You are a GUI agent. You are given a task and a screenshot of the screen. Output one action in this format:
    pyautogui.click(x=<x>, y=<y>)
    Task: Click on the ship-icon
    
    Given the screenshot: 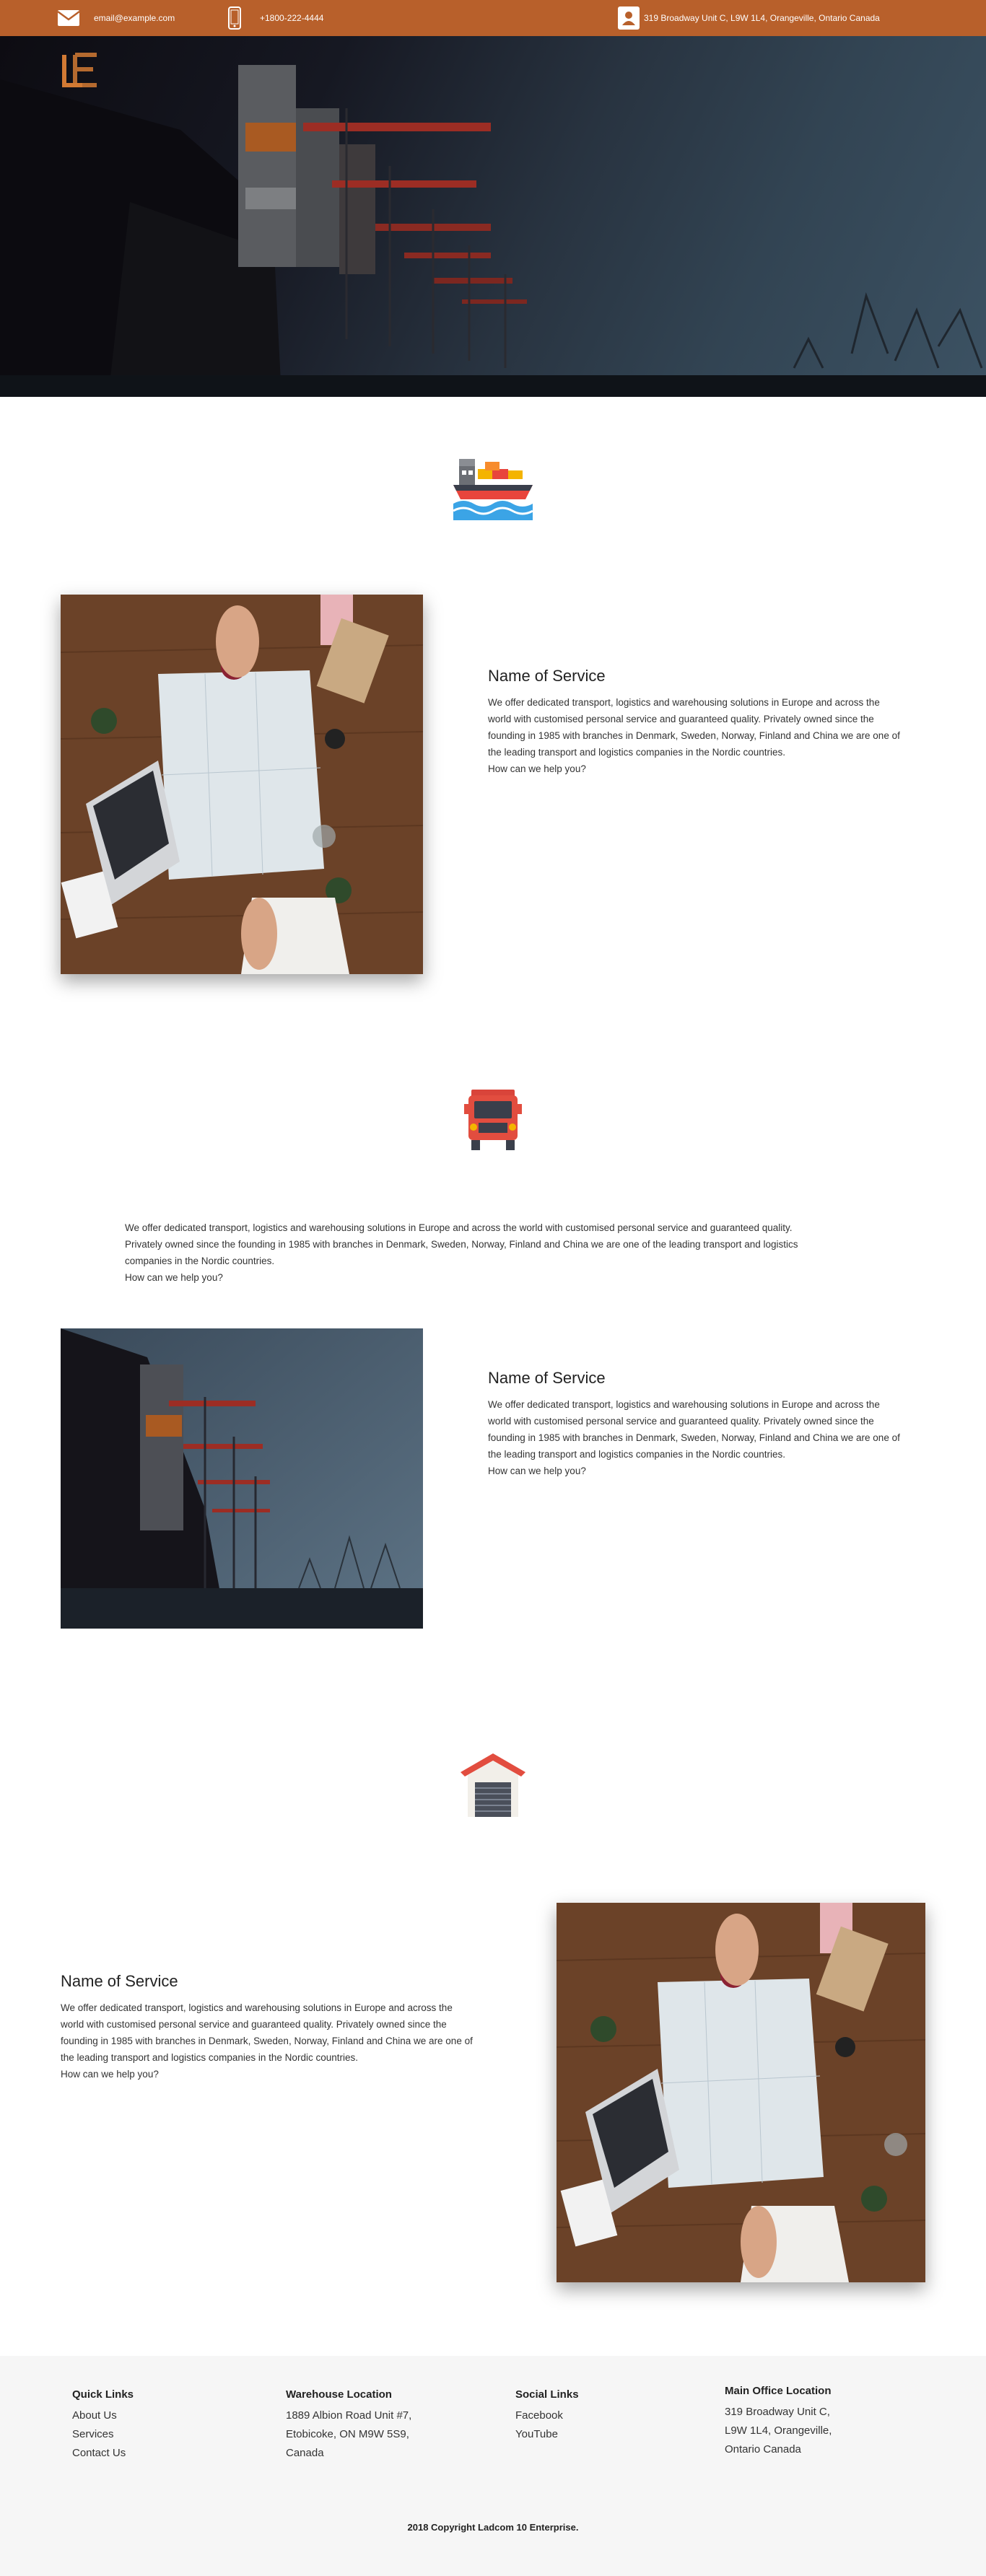 What is the action you would take?
    pyautogui.click(x=493, y=490)
    